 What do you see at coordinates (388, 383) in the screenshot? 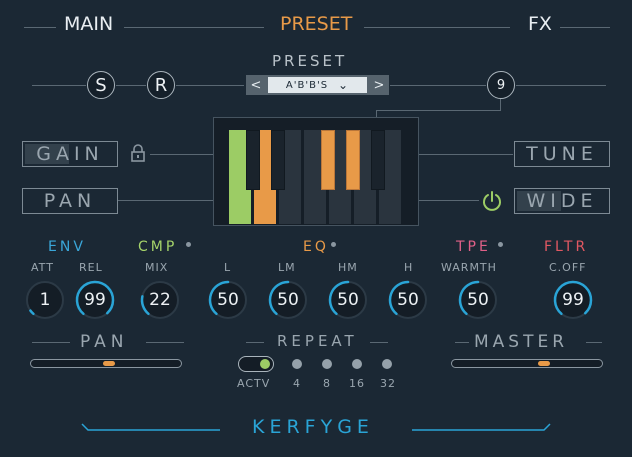
I see `repeat-value-32: 32` at bounding box center [388, 383].